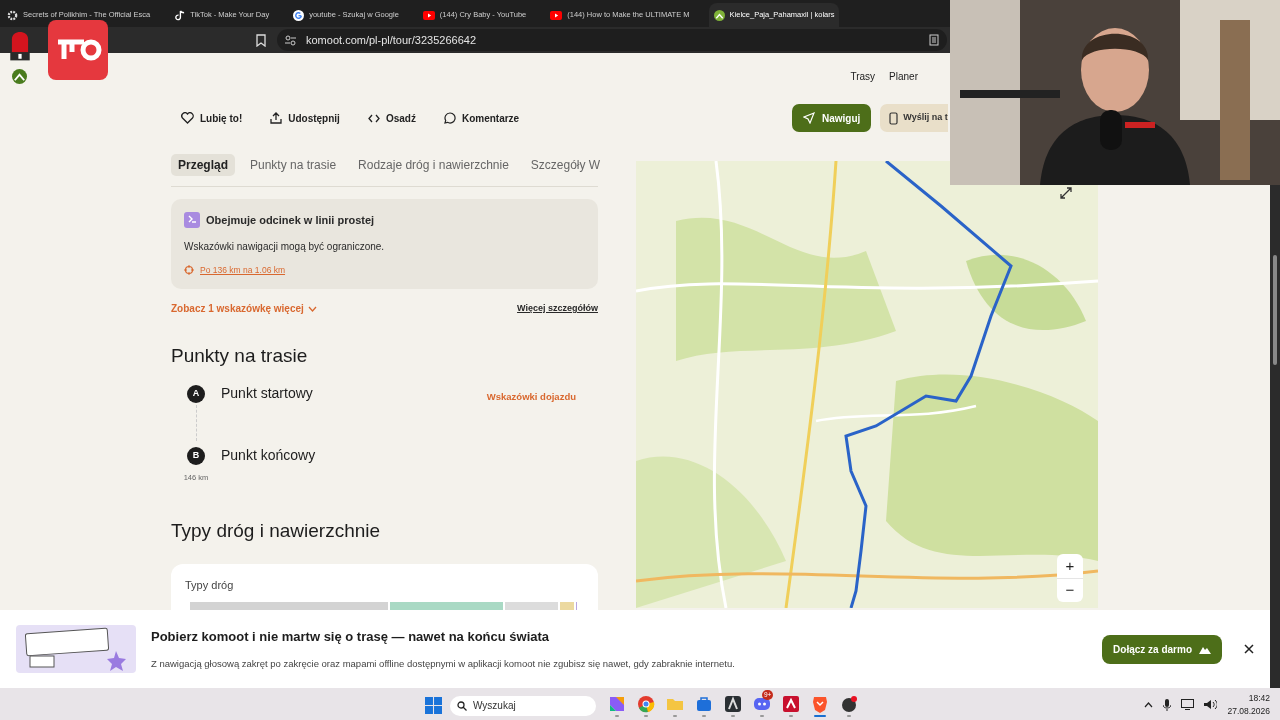 The width and height of the screenshot is (1280, 720). What do you see at coordinates (203, 165) in the screenshot?
I see `section-tab: Przegląd` at bounding box center [203, 165].